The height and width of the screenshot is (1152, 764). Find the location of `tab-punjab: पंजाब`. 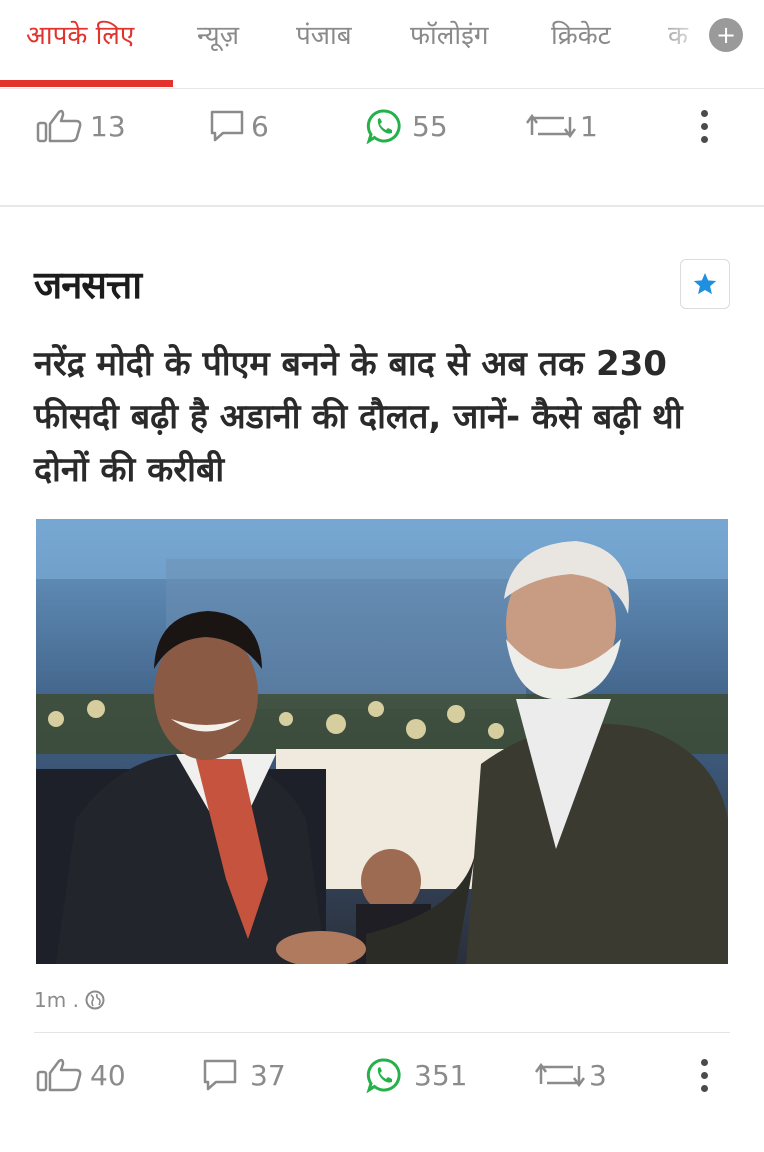

tab-punjab: पंजाब is located at coordinates (324, 34).